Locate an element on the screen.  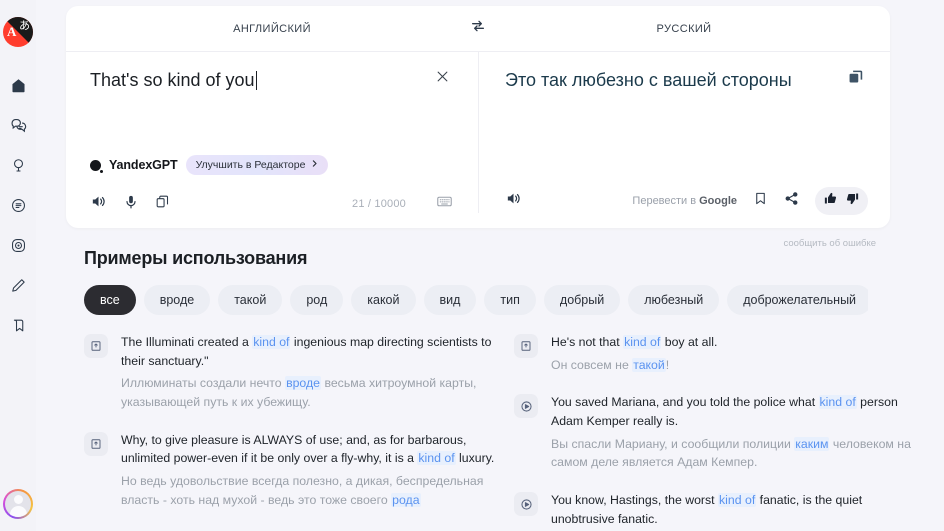
google-label: Google is located at coordinates (718, 201).